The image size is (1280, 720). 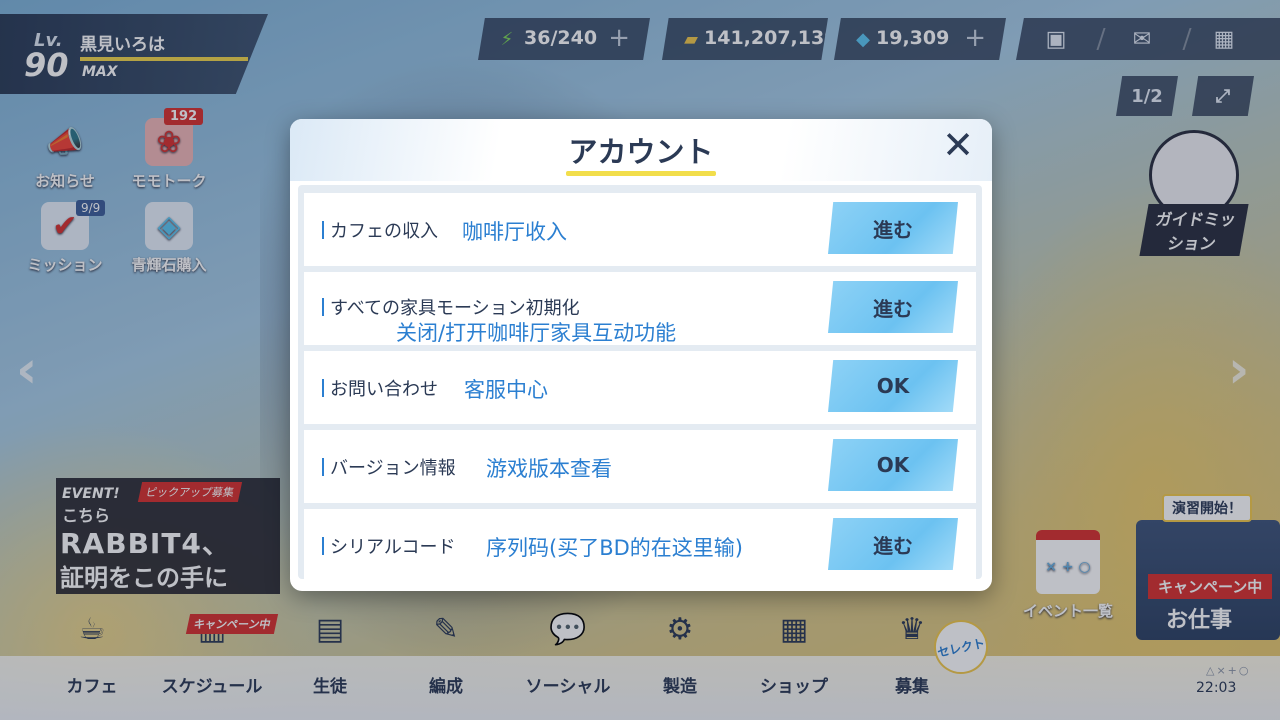 I want to click on list-item: カフェの収入 咖啡厅收入 進む, so click(x=640, y=229).